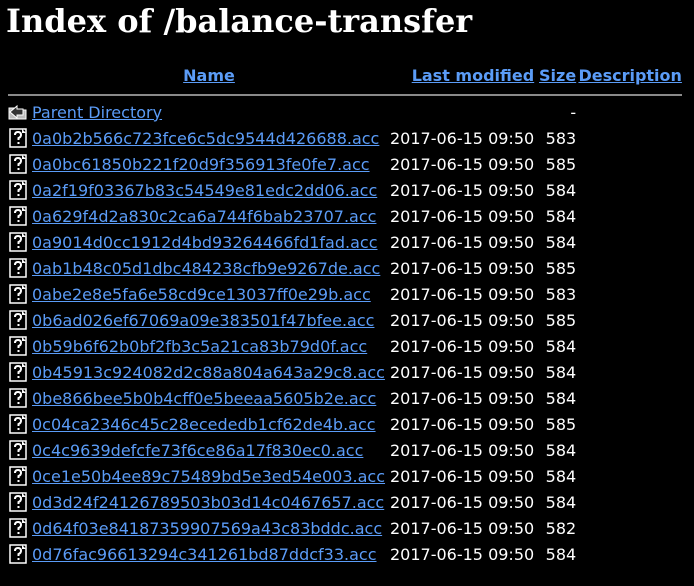  What do you see at coordinates (206, 268) in the screenshot?
I see `file-link: 0ab1b48c05d1dbc484238cfb9e9267de.acc` at bounding box center [206, 268].